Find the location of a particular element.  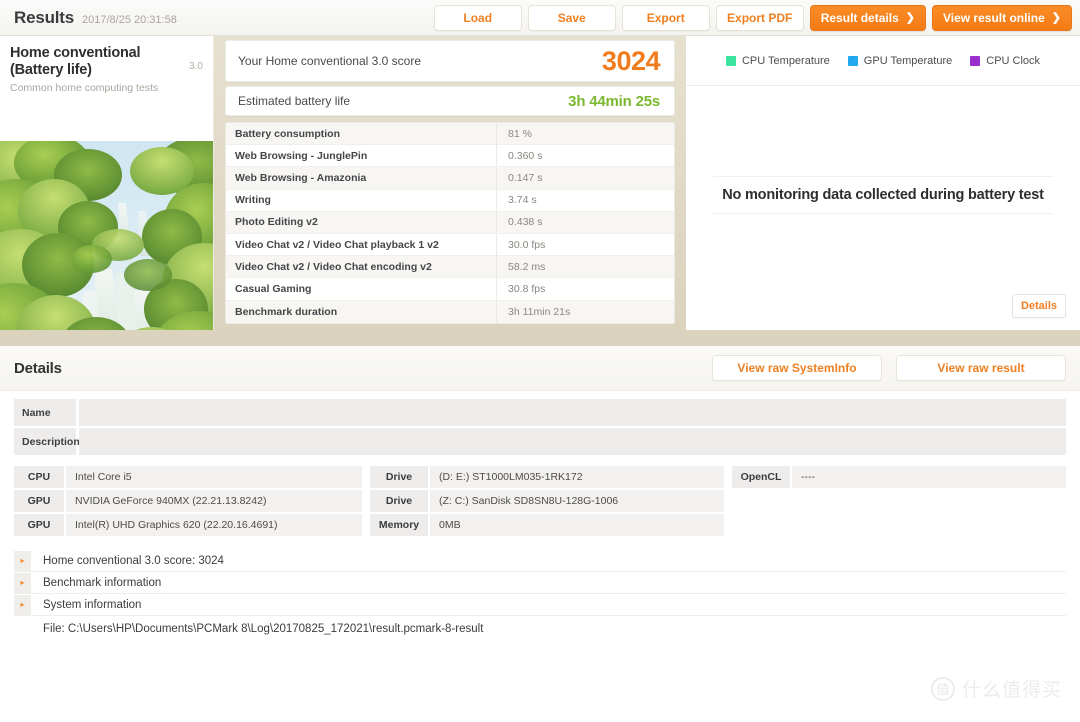

result-details-button-label: Result details is located at coordinates (859, 17).